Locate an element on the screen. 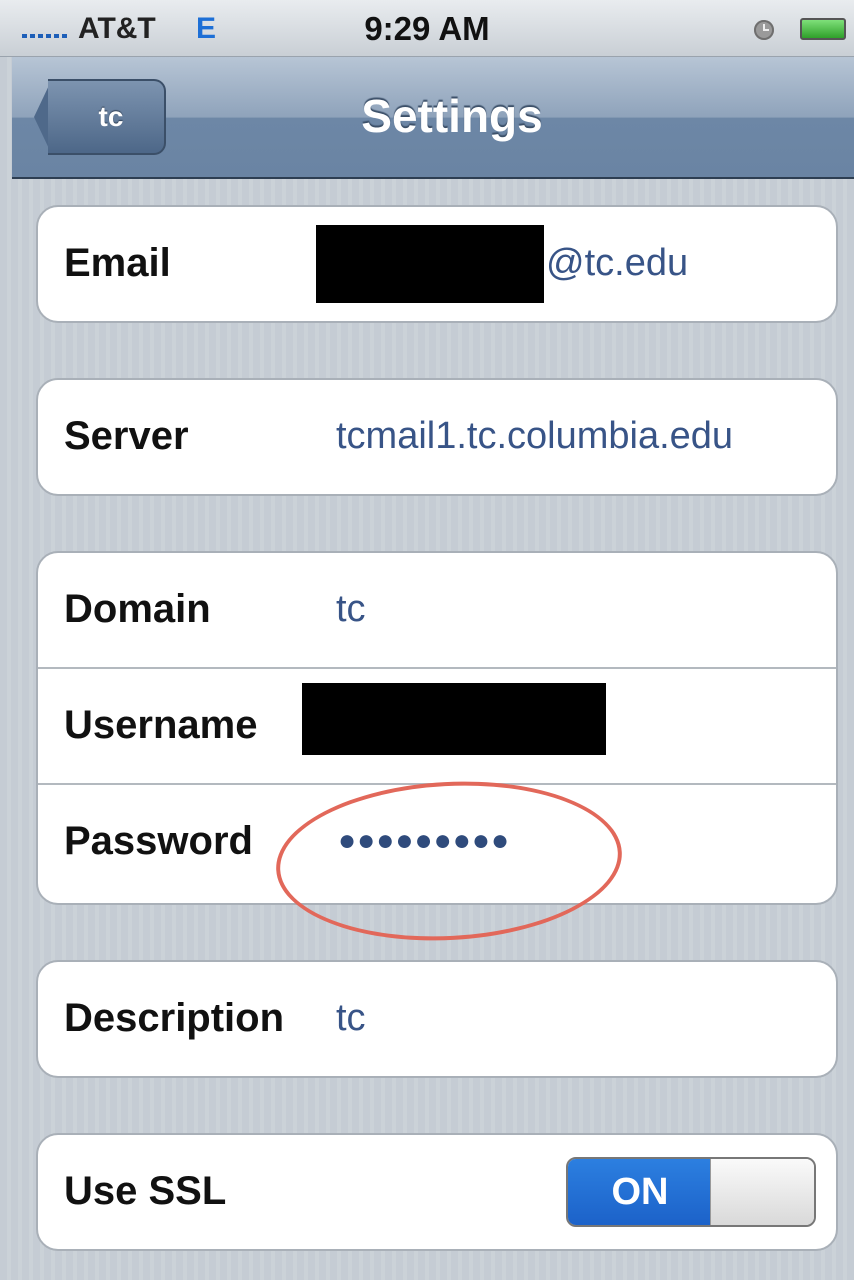 The height and width of the screenshot is (1280, 854). alarm-clock-icon is located at coordinates (764, 30).